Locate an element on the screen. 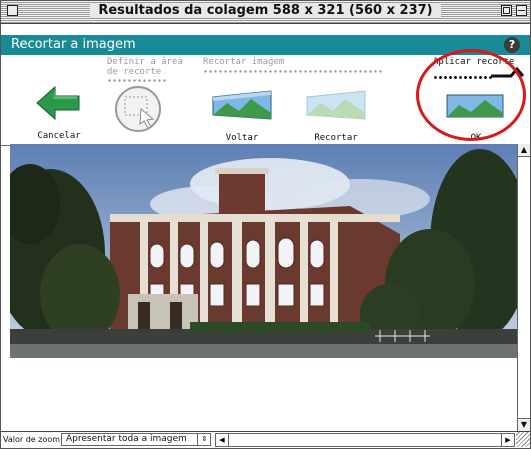 The height and width of the screenshot is (449, 531). zoom-label: Valor de zoom: is located at coordinates (33, 439).